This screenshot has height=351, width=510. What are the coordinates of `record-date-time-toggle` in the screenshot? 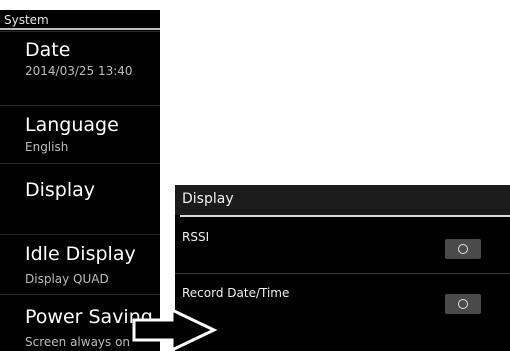 It's located at (463, 304).